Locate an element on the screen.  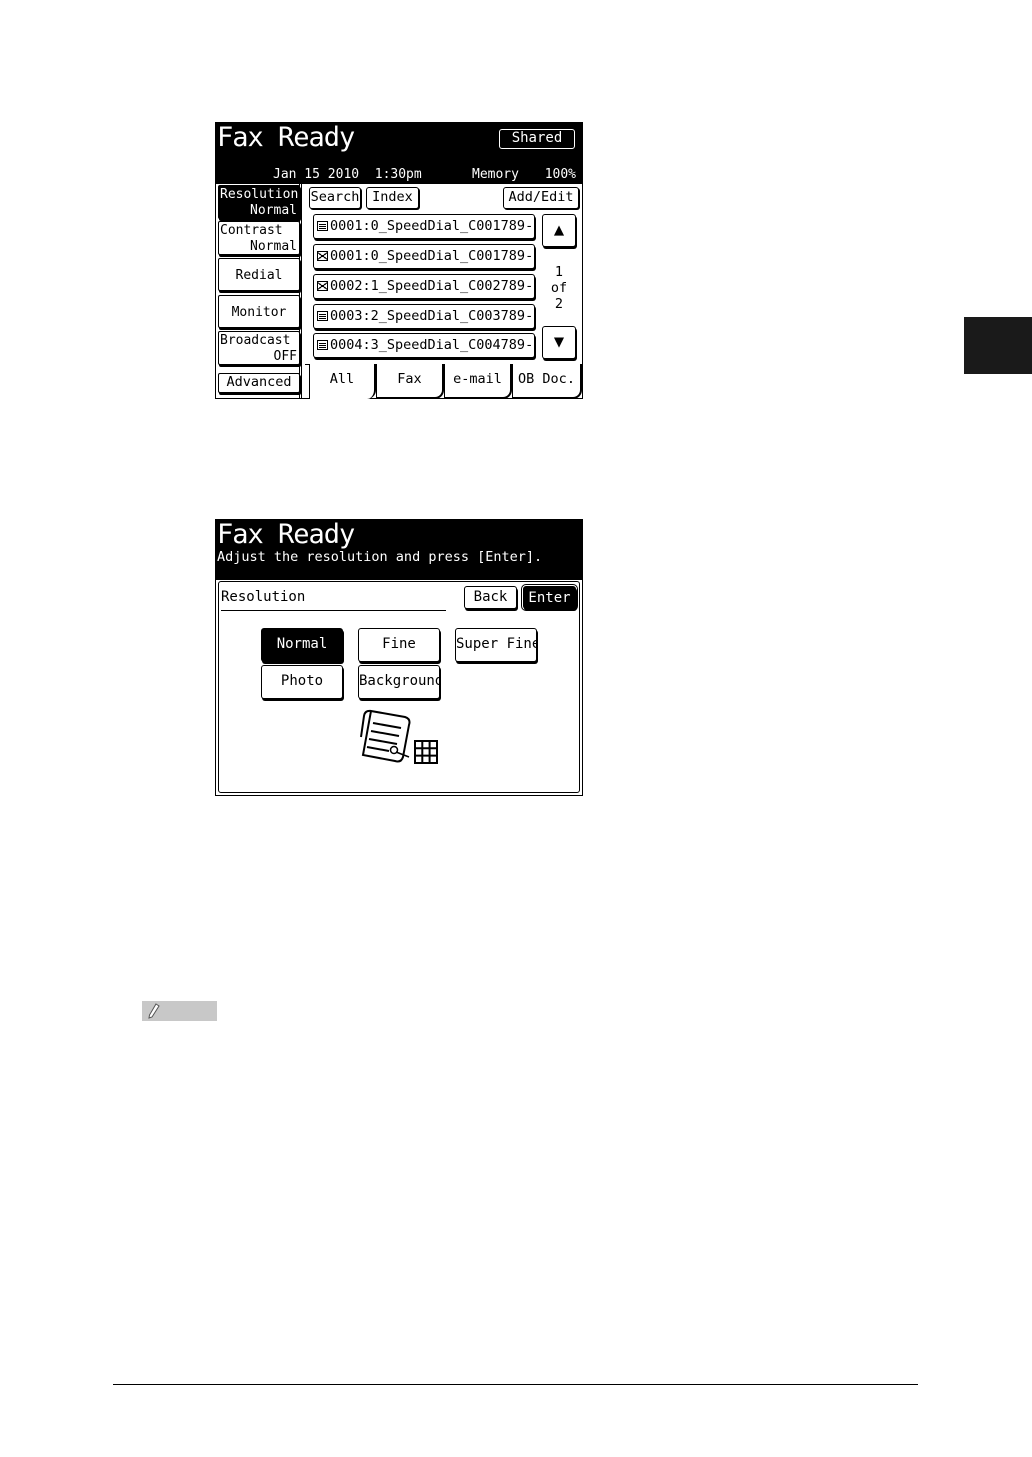
monitor-button-label: Monitor is located at coordinates (259, 312).